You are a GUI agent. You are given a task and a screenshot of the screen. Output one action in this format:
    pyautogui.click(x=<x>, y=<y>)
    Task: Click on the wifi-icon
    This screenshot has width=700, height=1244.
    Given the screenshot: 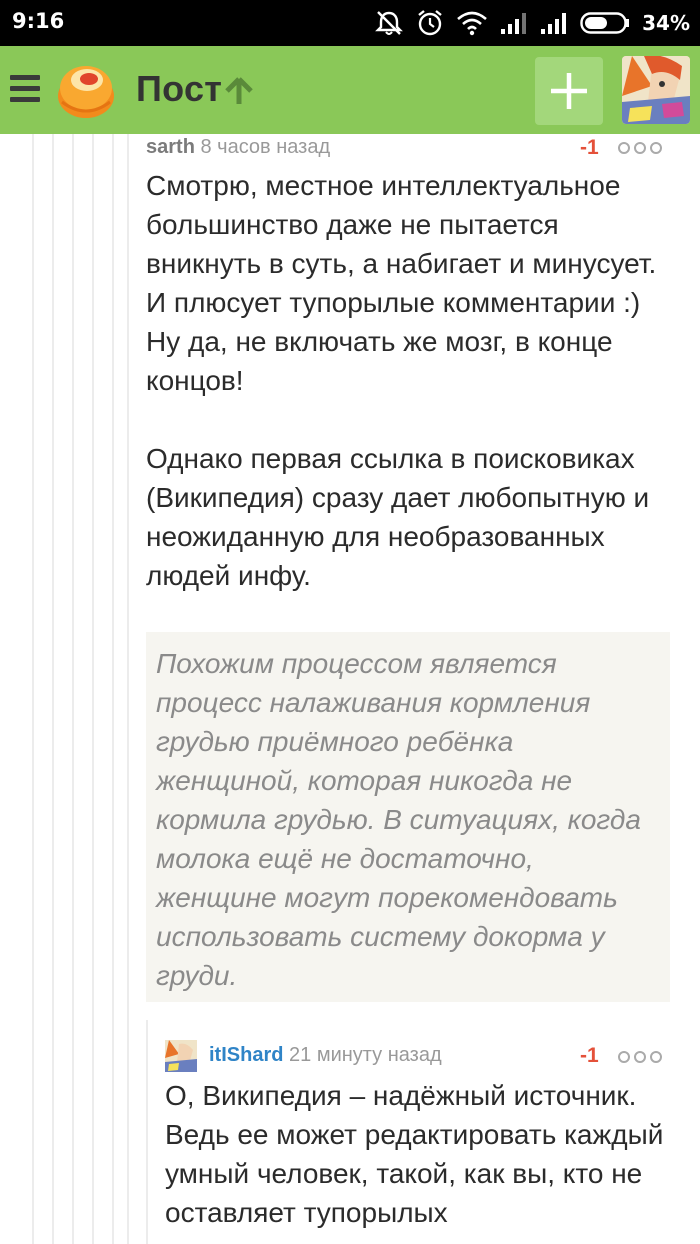 What is the action you would take?
    pyautogui.click(x=472, y=23)
    